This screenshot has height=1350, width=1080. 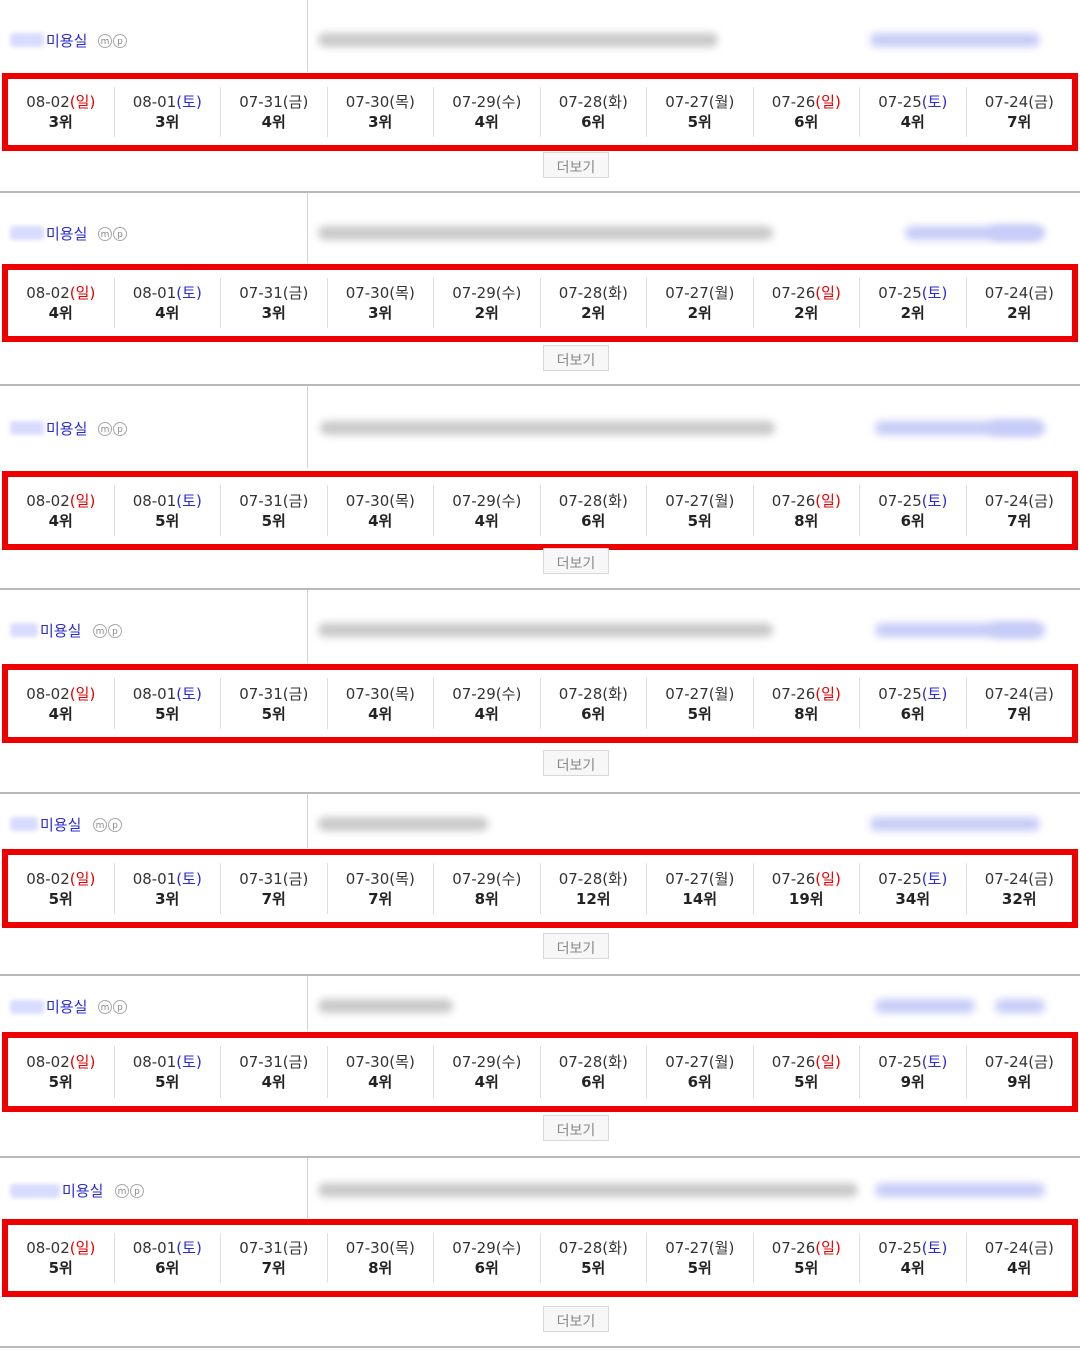 I want to click on day-rank-cell: 07-29(수) 8위, so click(x=487, y=888).